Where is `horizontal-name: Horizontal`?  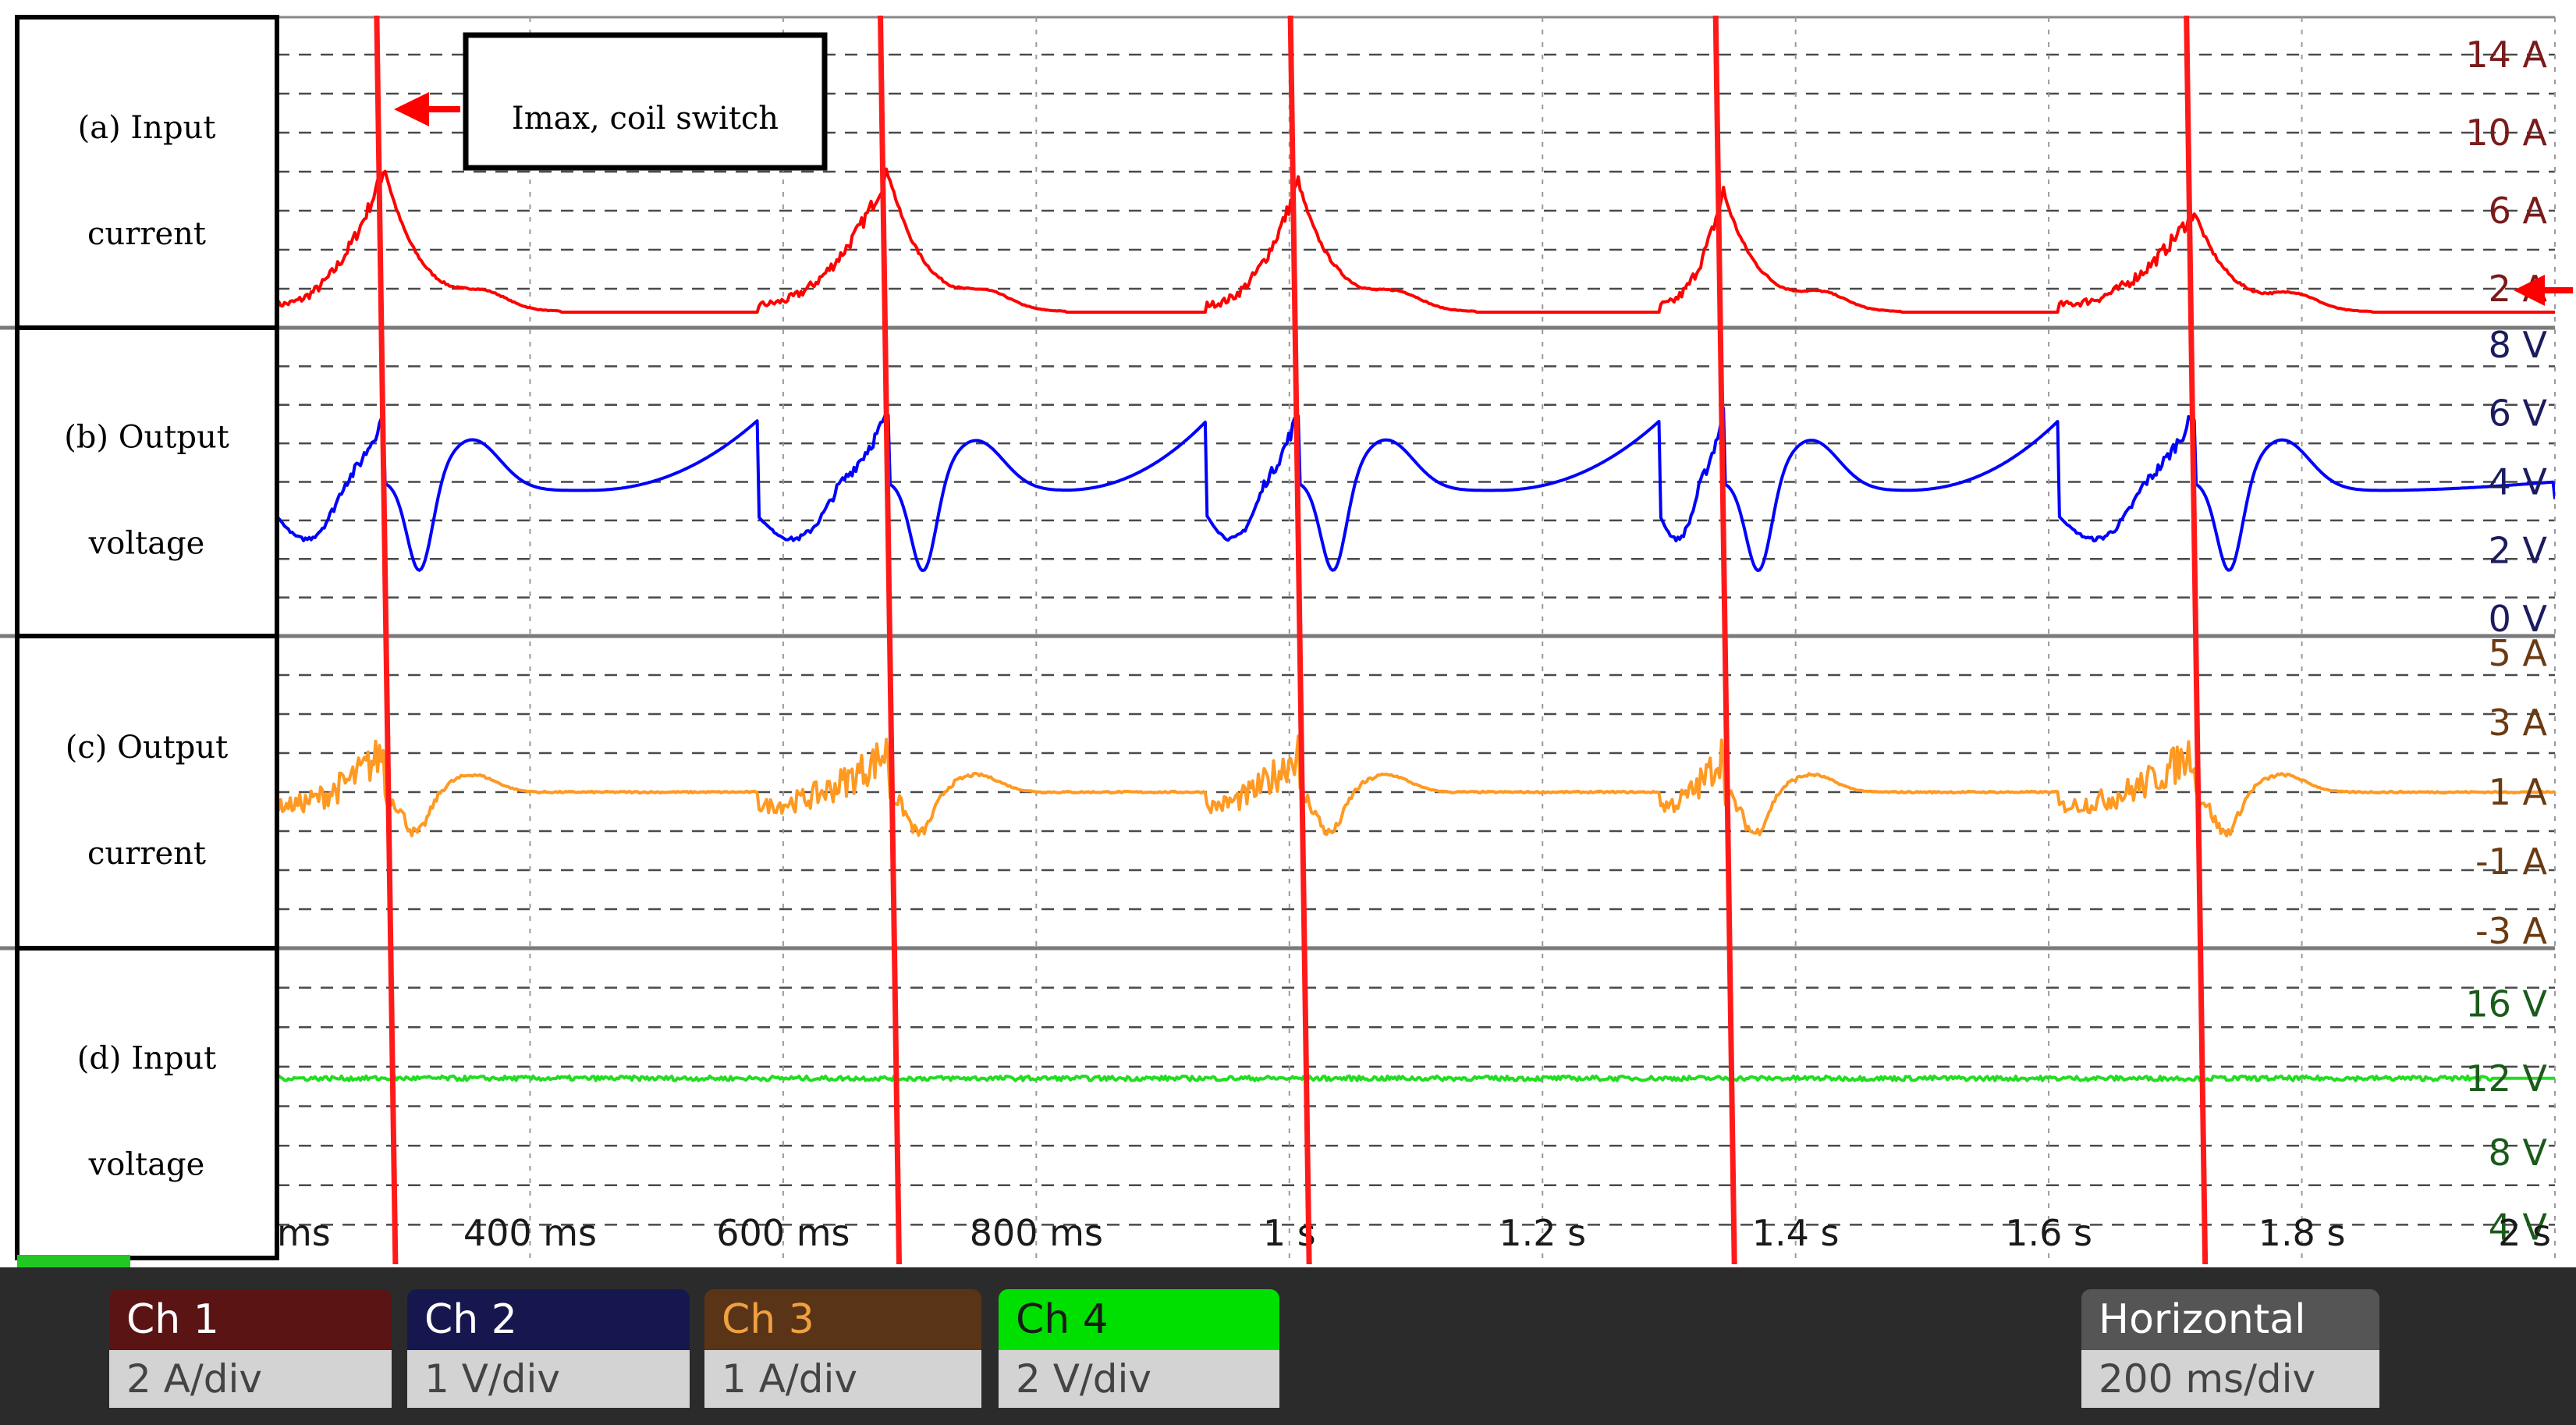 horizontal-name: Horizontal is located at coordinates (2230, 1319).